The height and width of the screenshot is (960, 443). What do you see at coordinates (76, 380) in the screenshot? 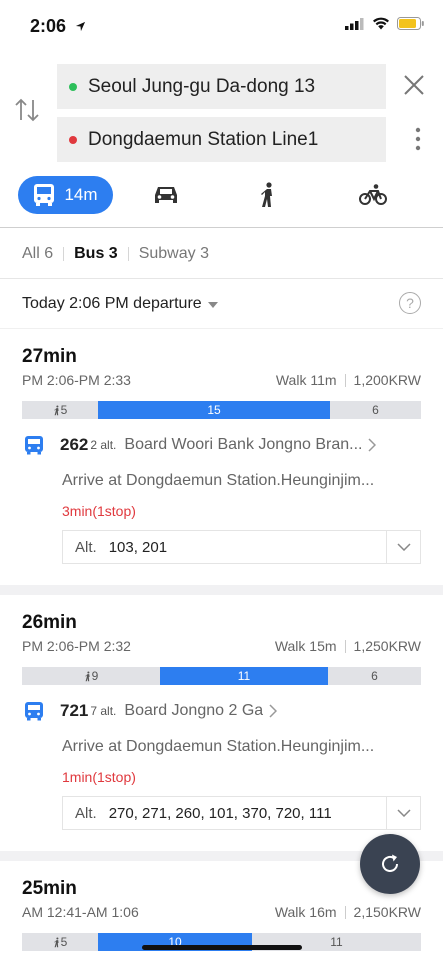
I see `route-timespan: PM 2:06-PM 2:33` at bounding box center [76, 380].